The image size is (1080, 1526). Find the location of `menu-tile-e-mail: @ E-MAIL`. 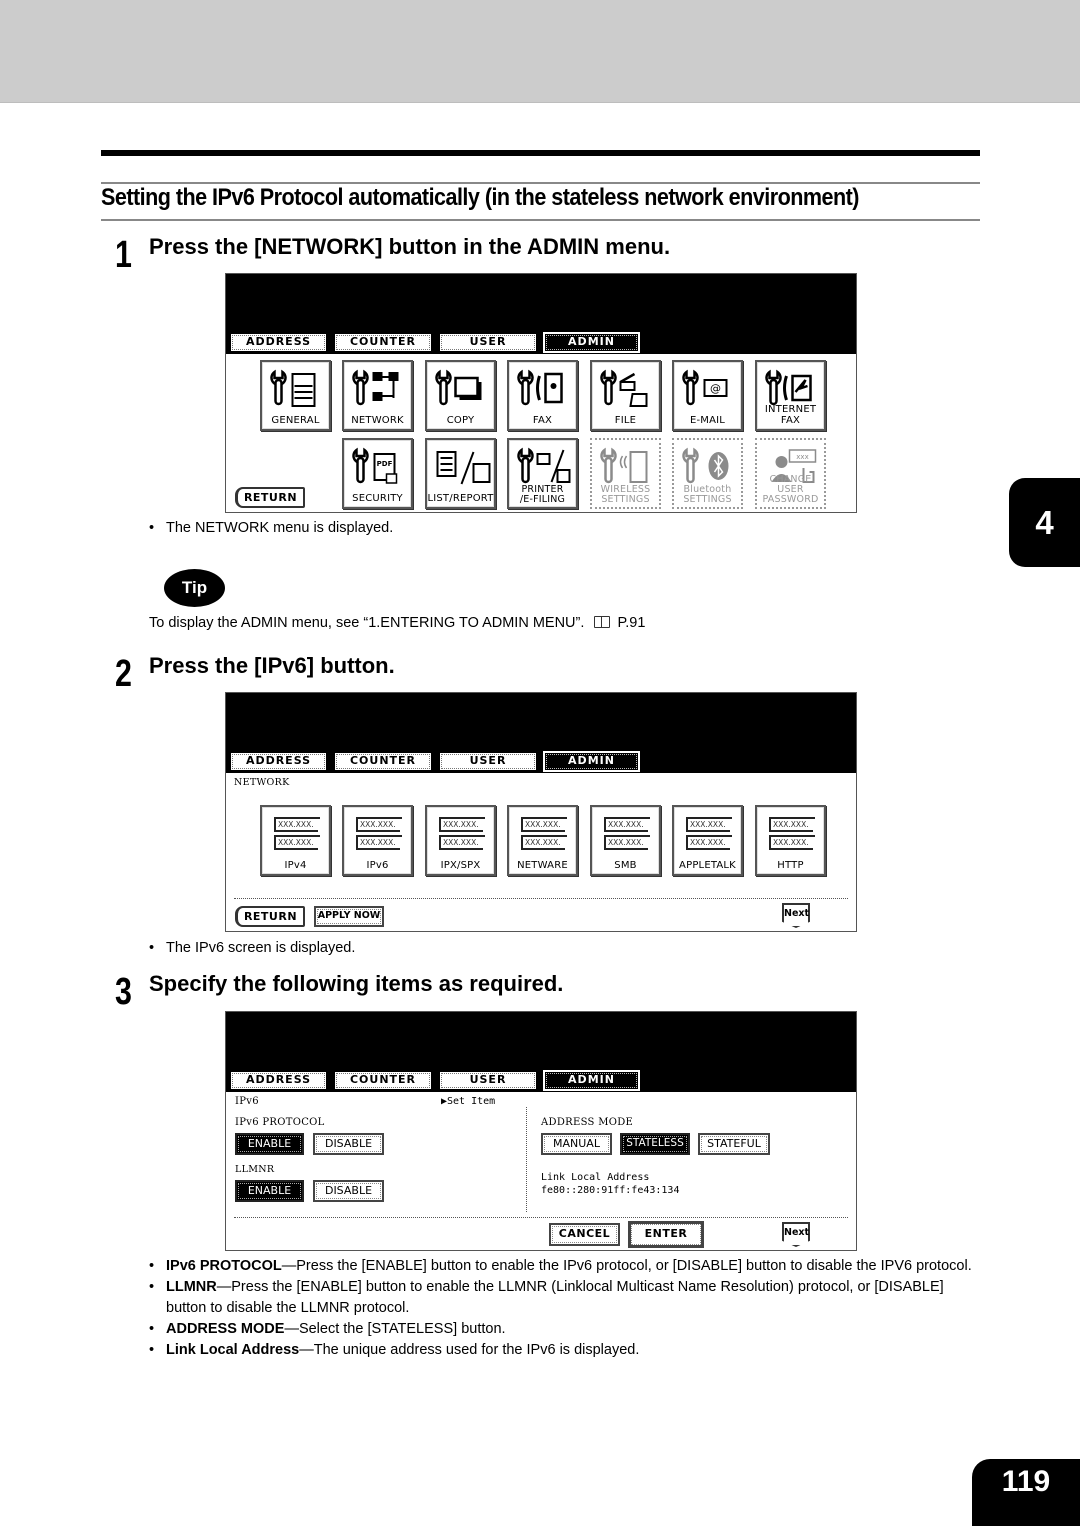

menu-tile-e-mail: @ E-MAIL is located at coordinates (707, 395).